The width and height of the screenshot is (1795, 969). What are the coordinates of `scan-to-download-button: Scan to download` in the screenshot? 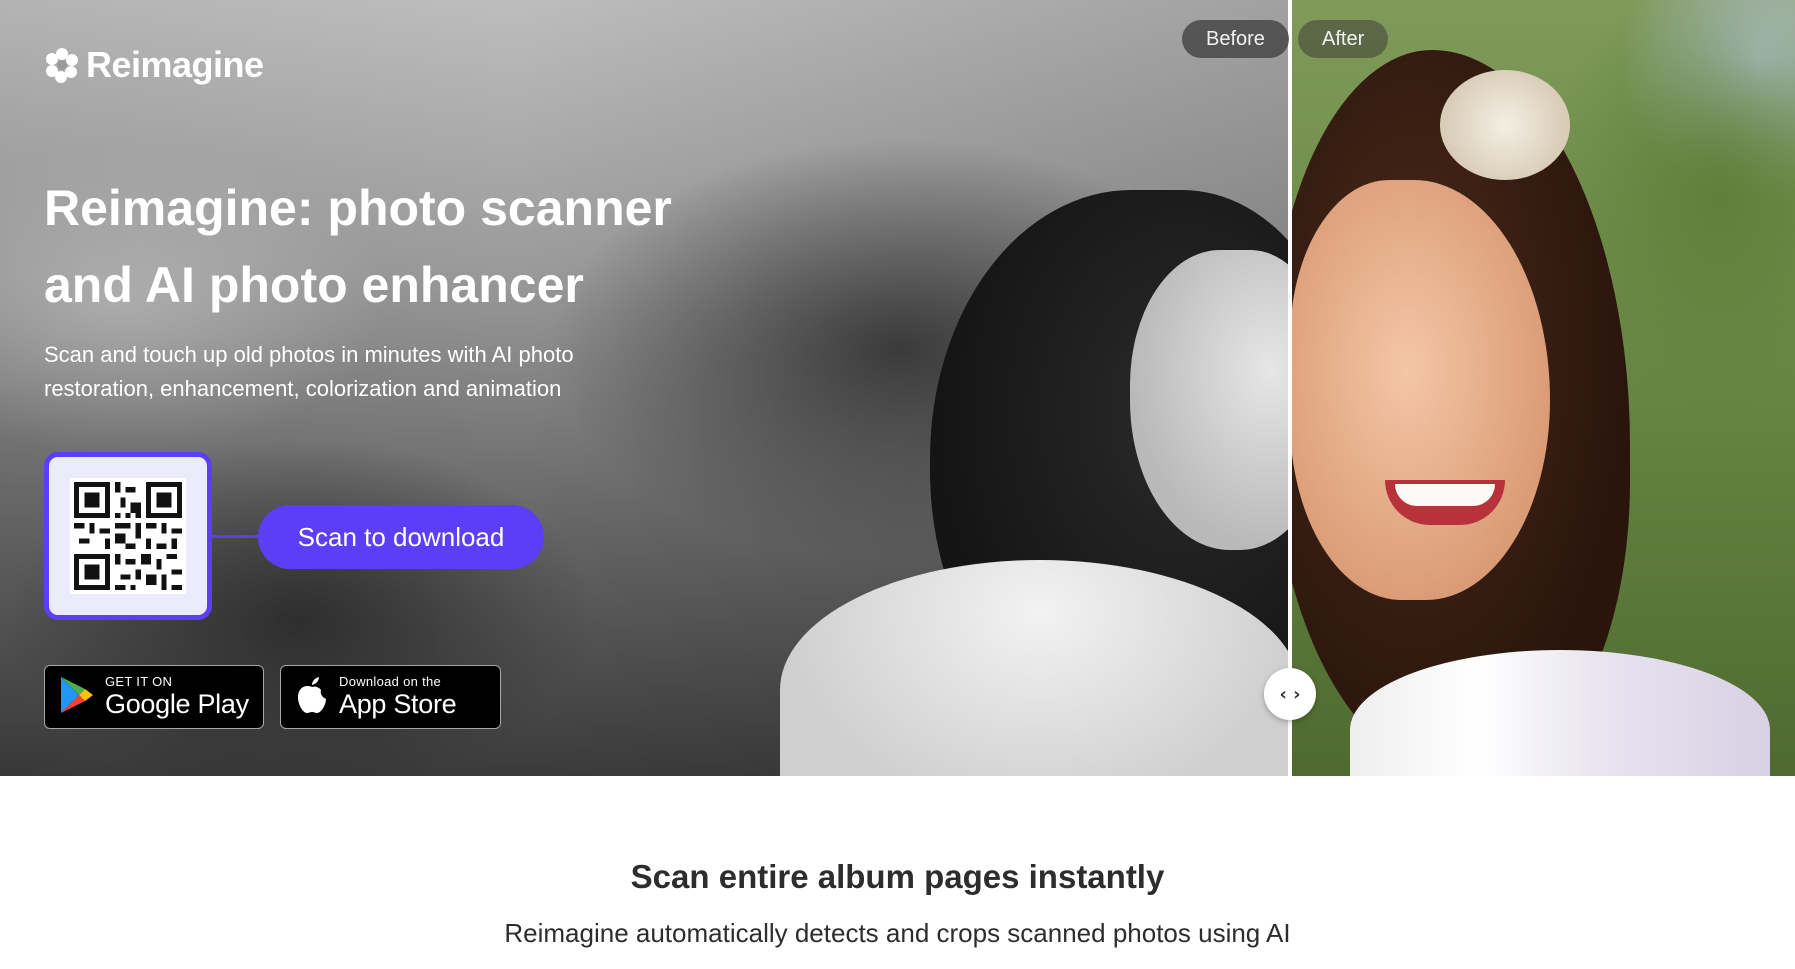 It's located at (401, 537).